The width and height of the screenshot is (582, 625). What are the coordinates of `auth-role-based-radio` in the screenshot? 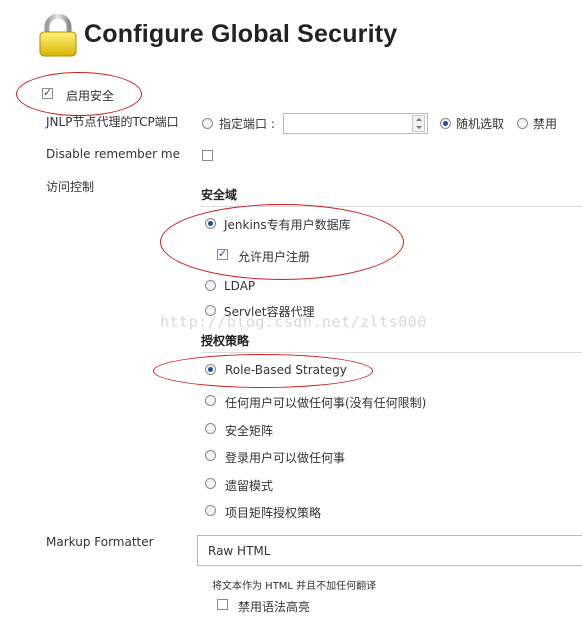 It's located at (210, 369).